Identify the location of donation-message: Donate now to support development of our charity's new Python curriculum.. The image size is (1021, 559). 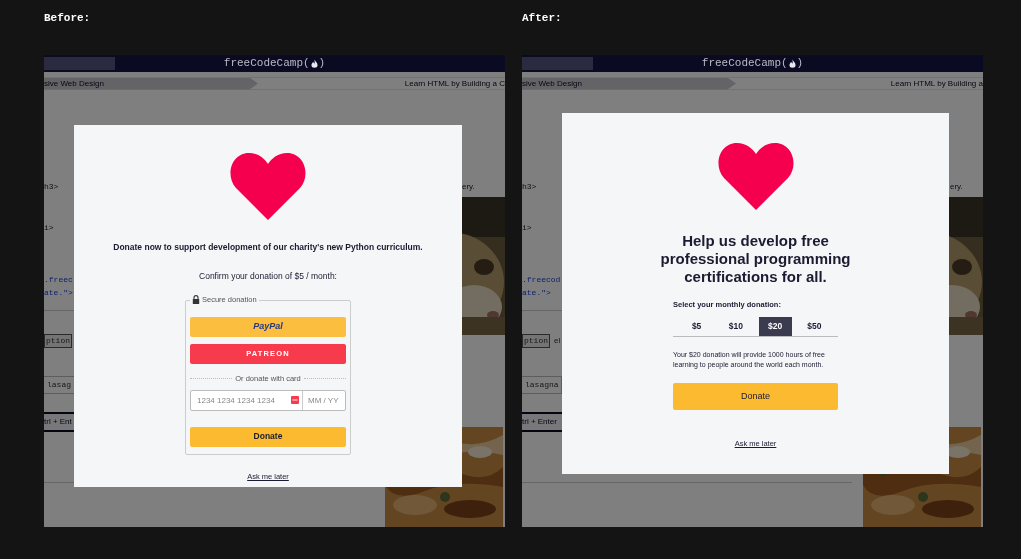
(268, 247).